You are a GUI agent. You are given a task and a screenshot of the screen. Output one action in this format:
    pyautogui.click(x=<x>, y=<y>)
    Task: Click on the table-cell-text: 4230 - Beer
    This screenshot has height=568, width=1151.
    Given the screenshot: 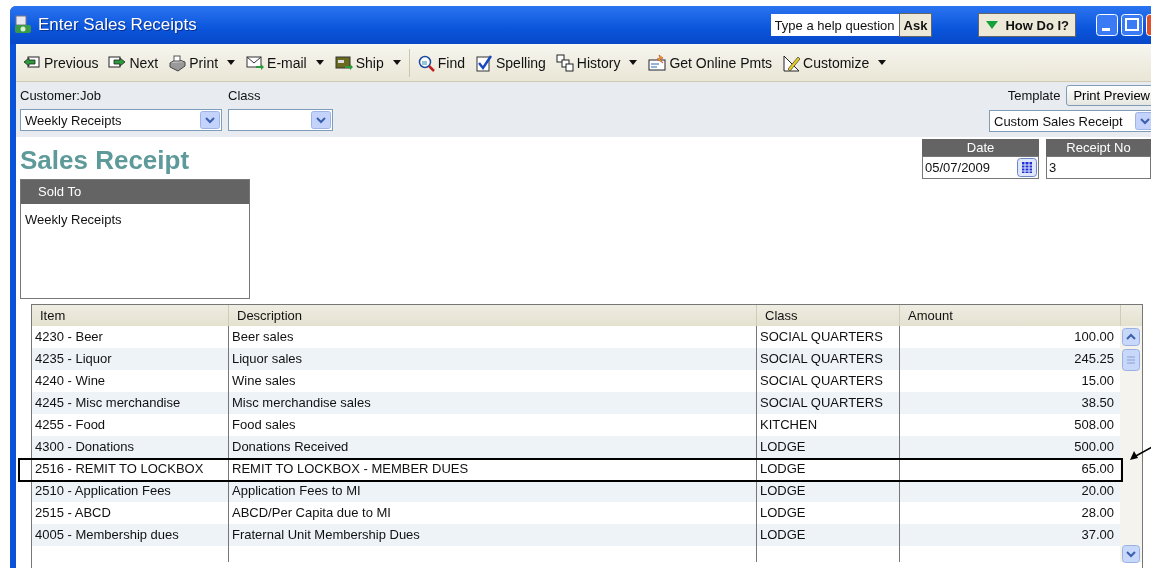 What is the action you would take?
    pyautogui.click(x=69, y=337)
    